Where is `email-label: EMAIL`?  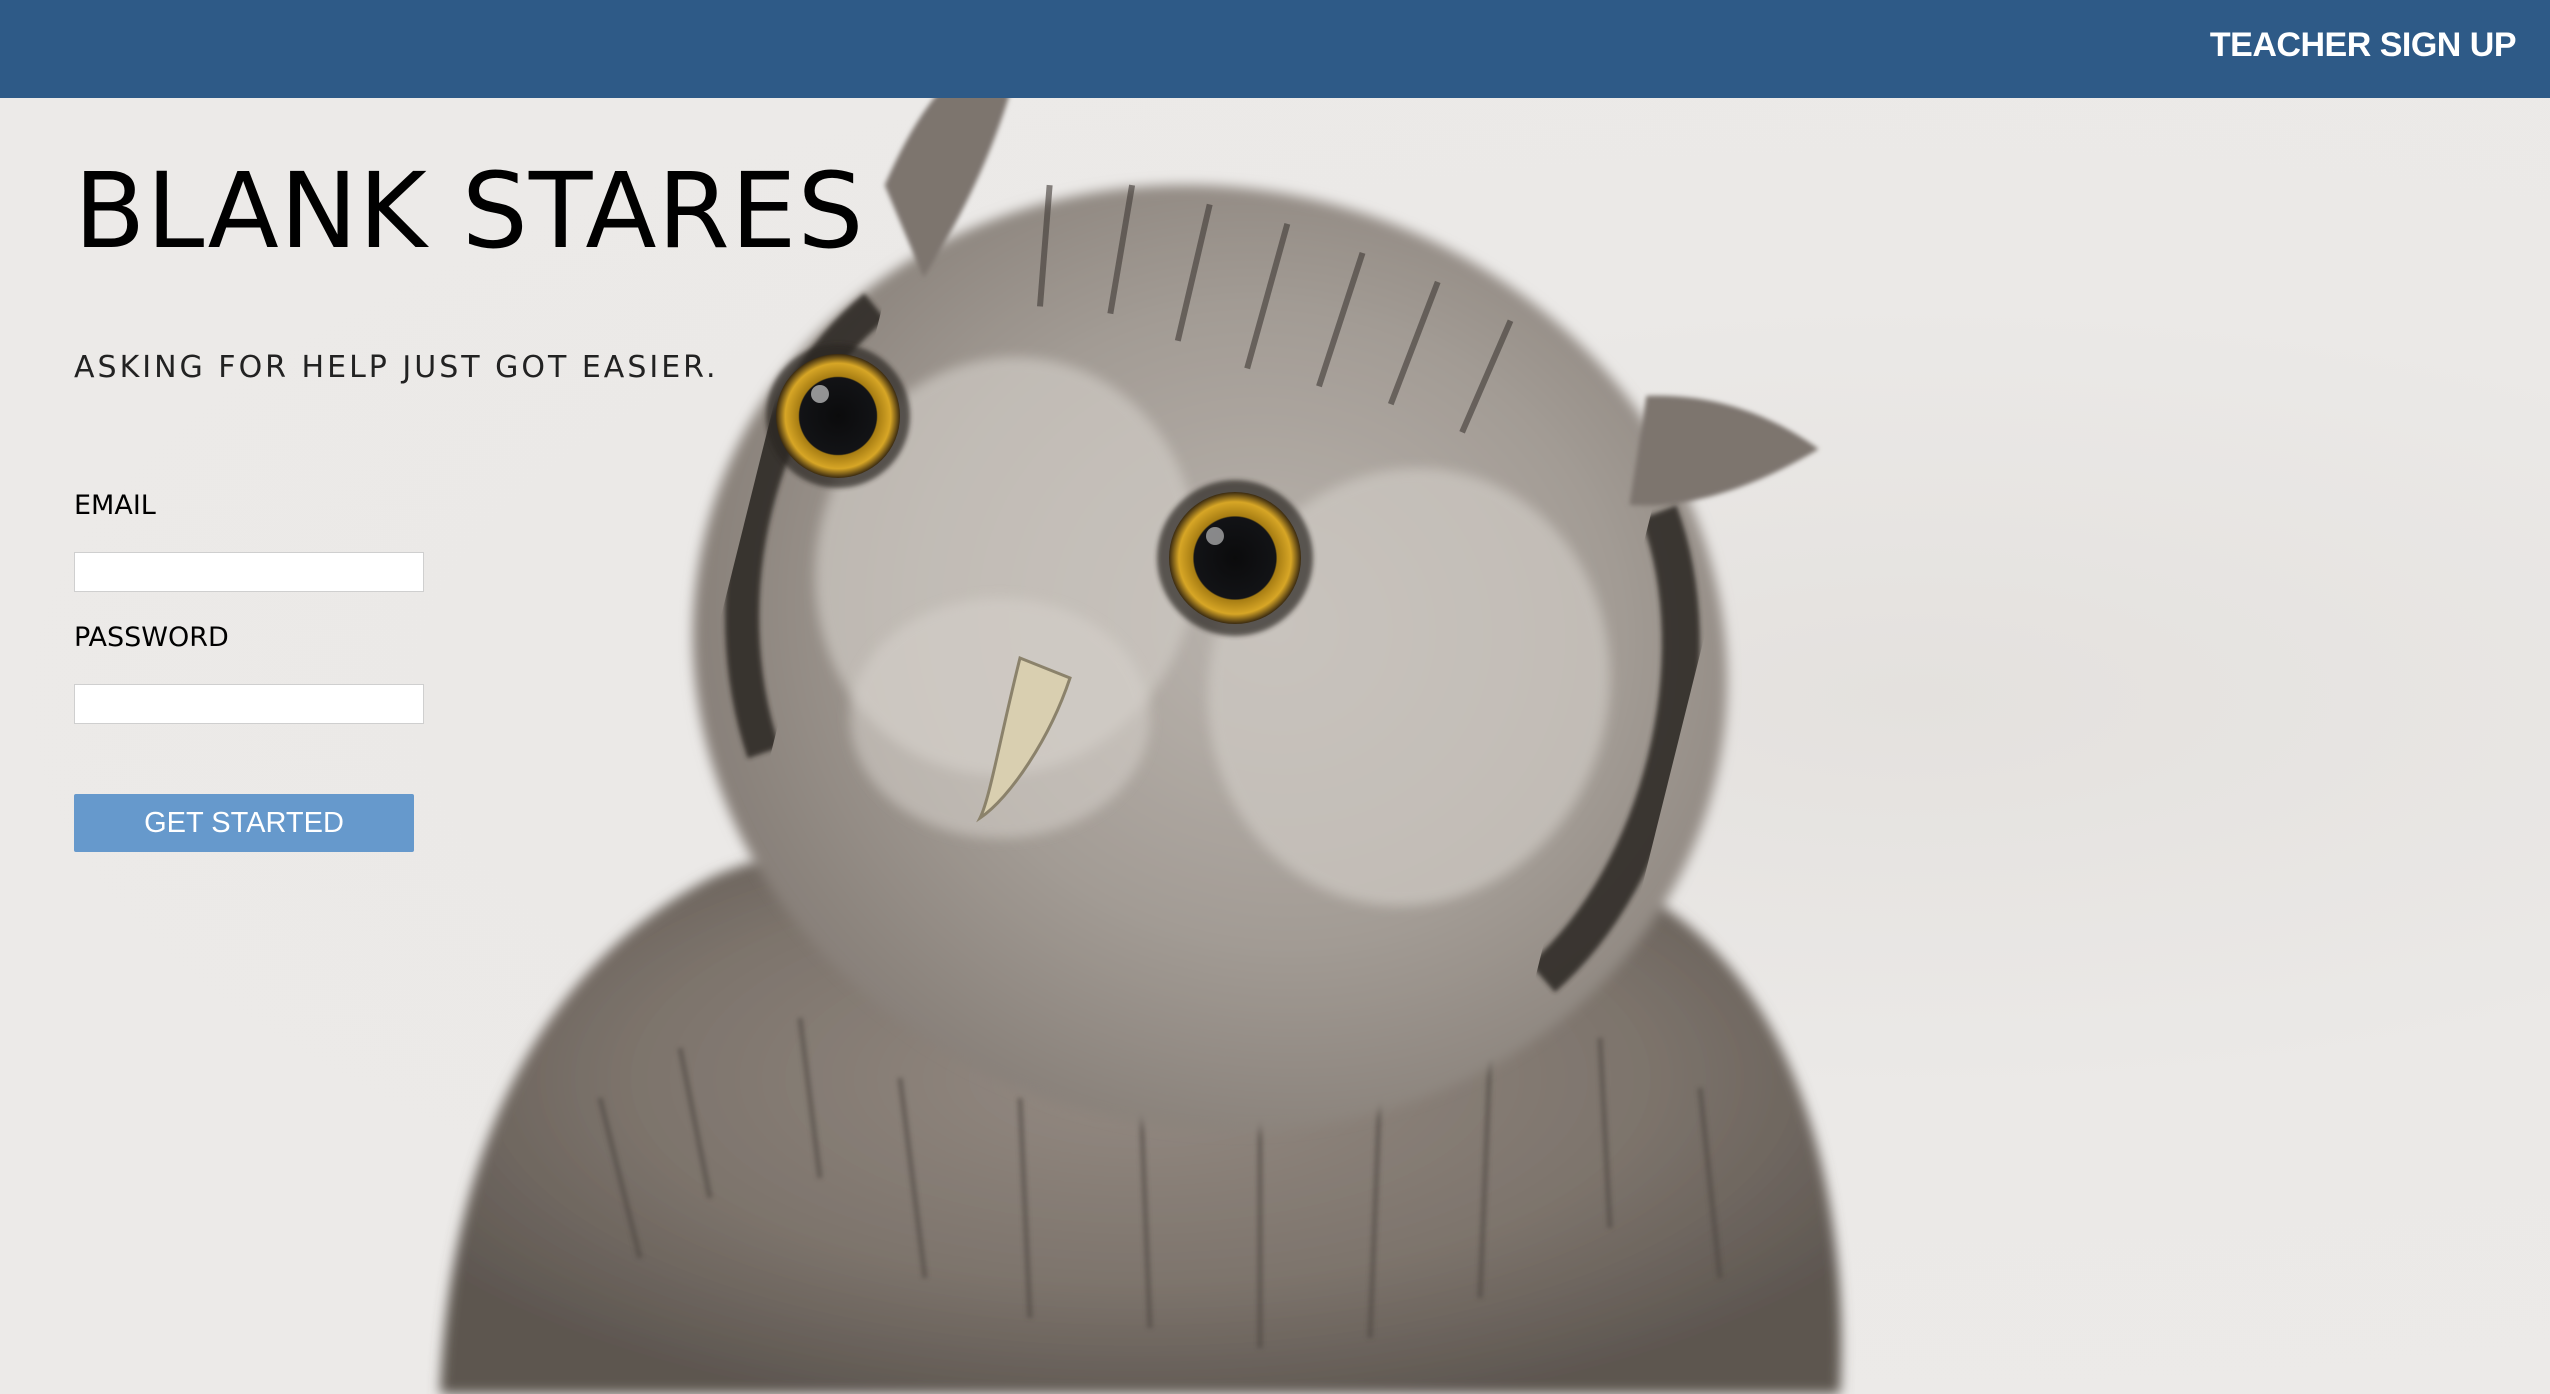
email-label: EMAIL is located at coordinates (115, 505).